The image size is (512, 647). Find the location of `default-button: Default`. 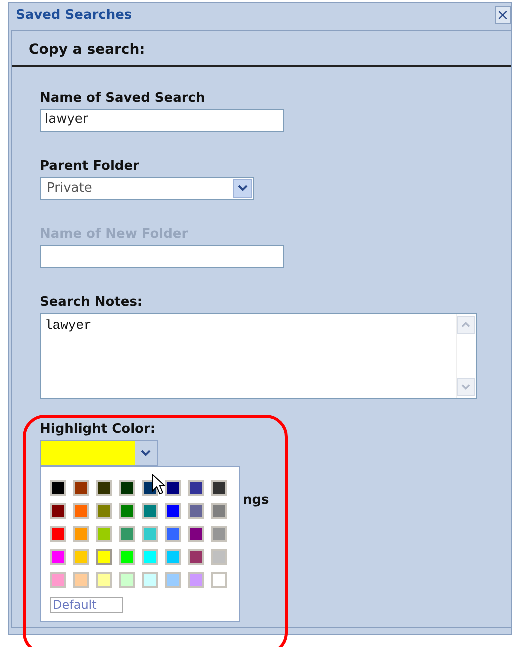

default-button: Default is located at coordinates (86, 605).